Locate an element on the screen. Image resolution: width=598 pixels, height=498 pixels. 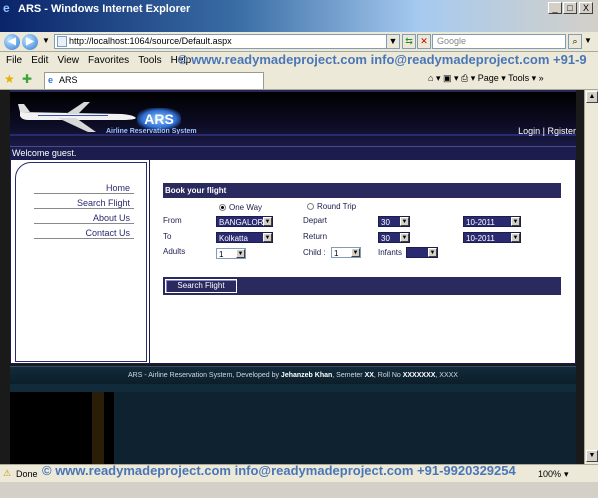
to-select: Kolkatta ▼ is located at coordinates (244, 237).